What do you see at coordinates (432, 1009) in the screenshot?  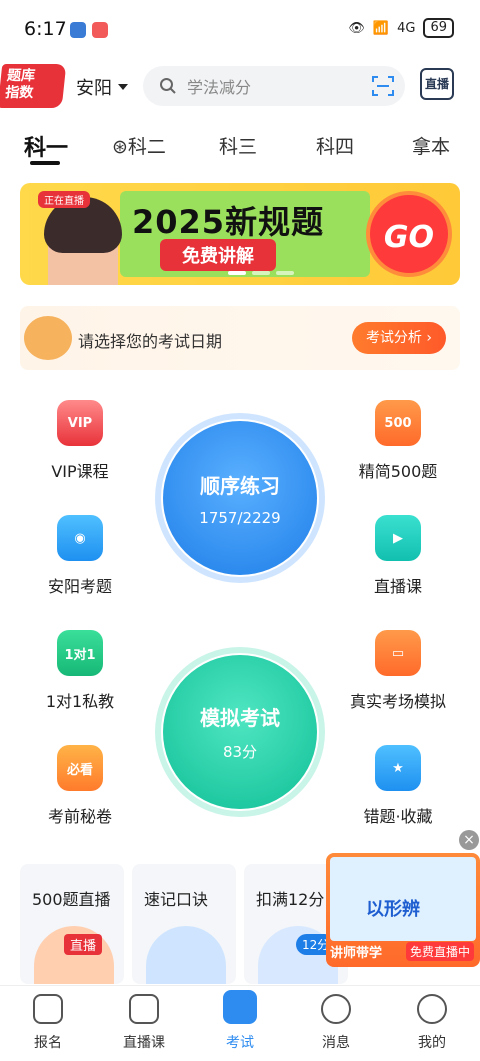 I see `profile-icon` at bounding box center [432, 1009].